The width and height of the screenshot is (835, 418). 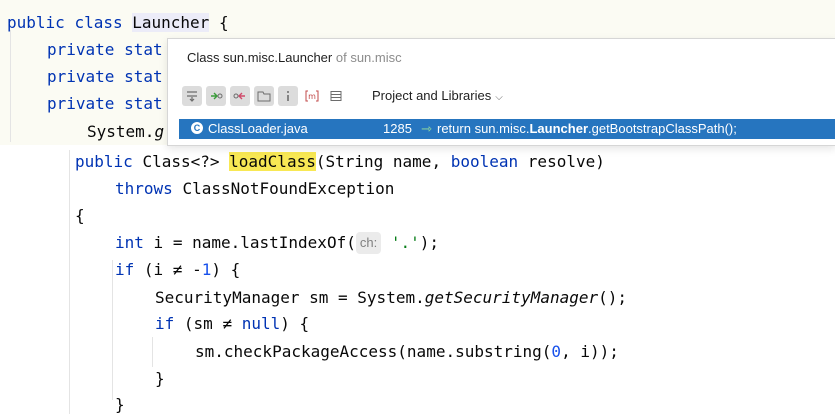 I want to click on code-text: resolve), so click(x=566, y=161).